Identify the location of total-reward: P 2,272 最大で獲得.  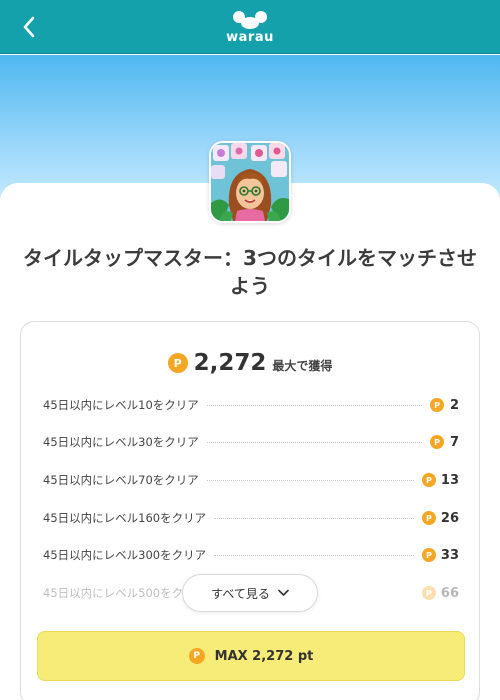
(250, 363).